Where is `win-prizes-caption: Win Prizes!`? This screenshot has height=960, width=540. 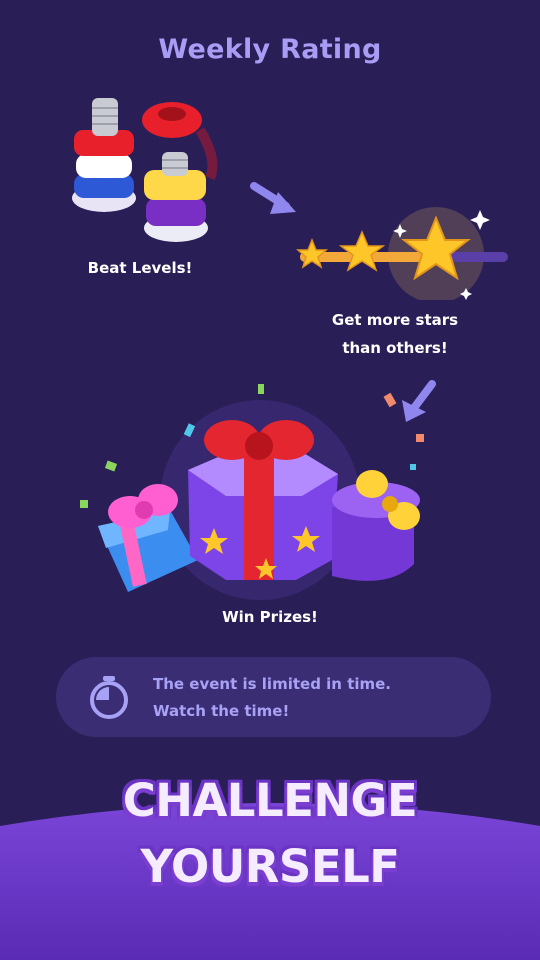 win-prizes-caption: Win Prizes! is located at coordinates (270, 617).